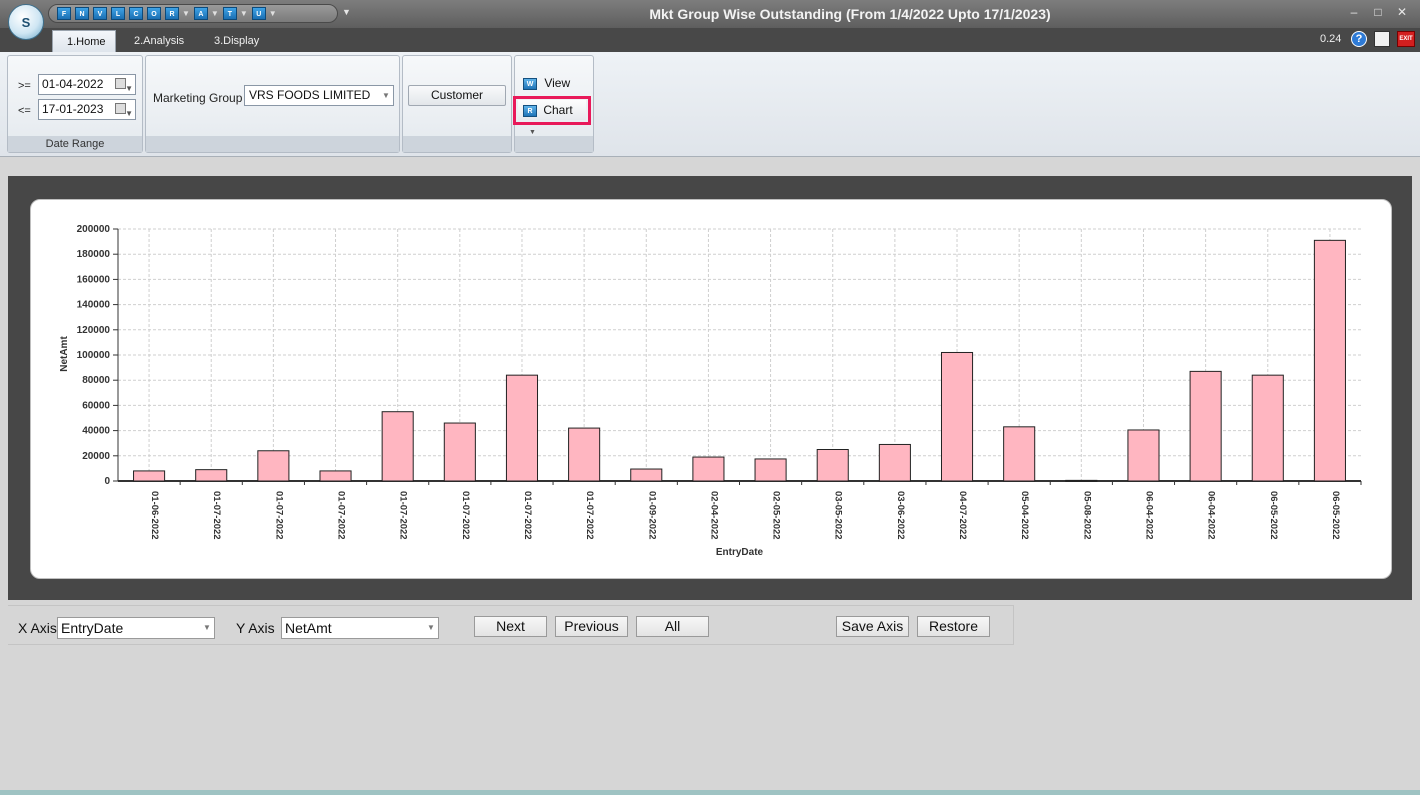 Image resolution: width=1420 pixels, height=795 pixels. What do you see at coordinates (94, 254) in the screenshot?
I see `y-tick-label: 180000` at bounding box center [94, 254].